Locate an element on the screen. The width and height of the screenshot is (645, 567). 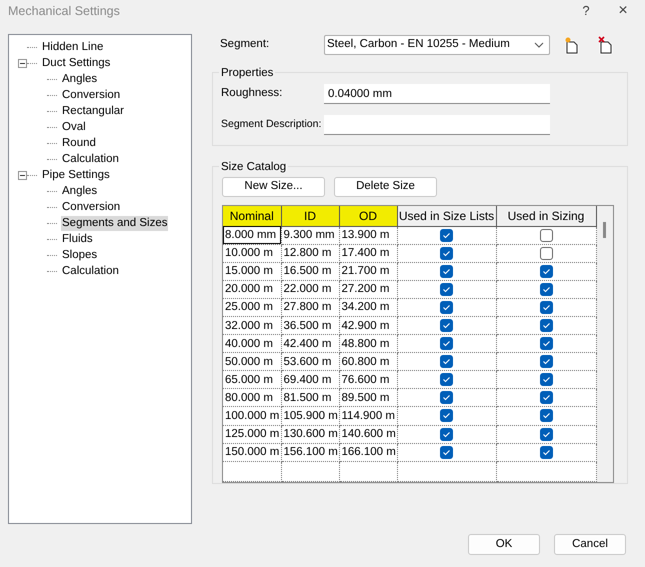
table-cell: 105.900 m is located at coordinates (310, 416).